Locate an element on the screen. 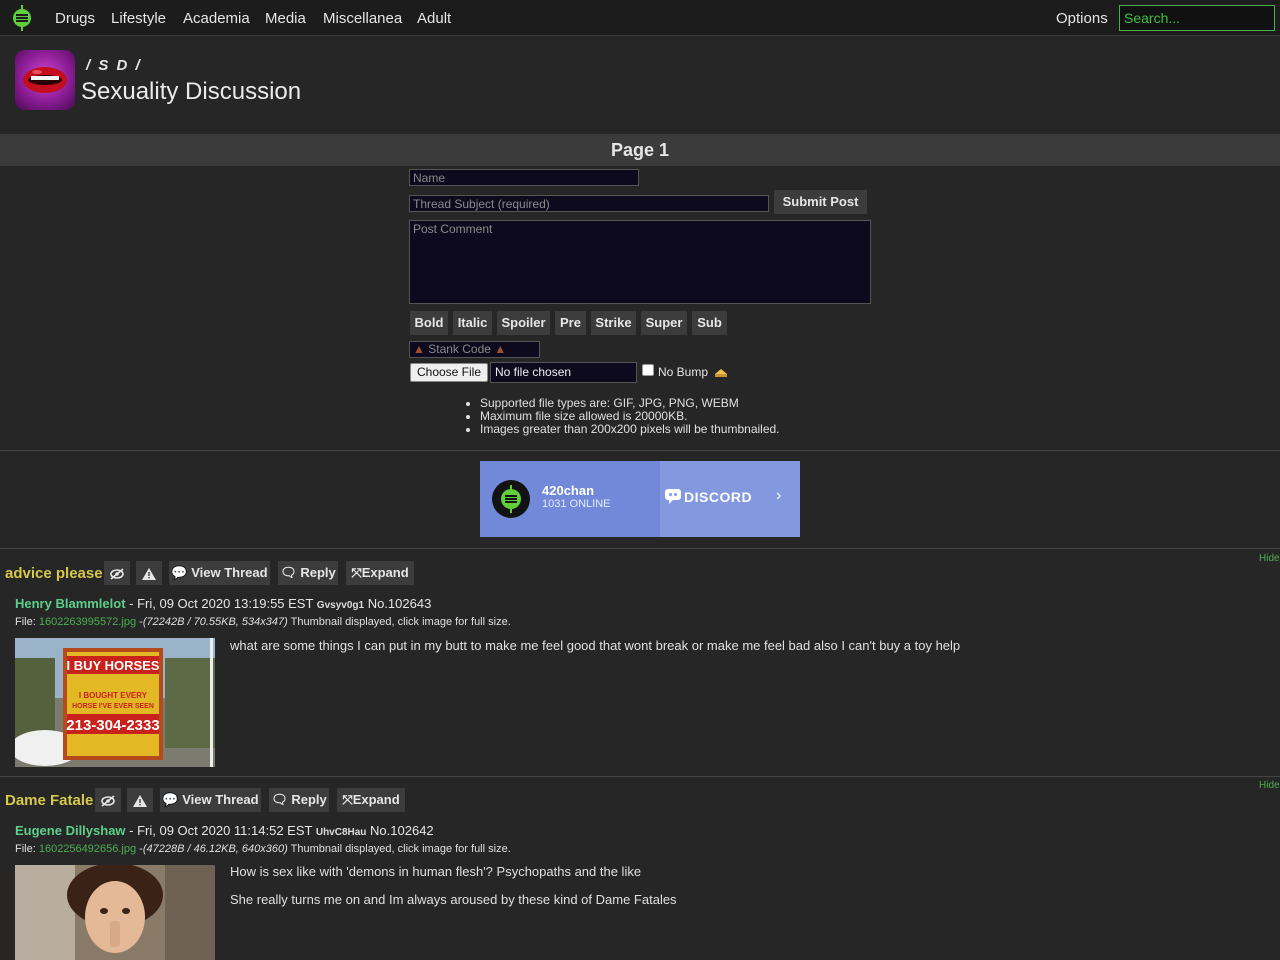 This screenshot has height=960, width=1280. stank-code-placeholder: Stank Code is located at coordinates (459, 349).